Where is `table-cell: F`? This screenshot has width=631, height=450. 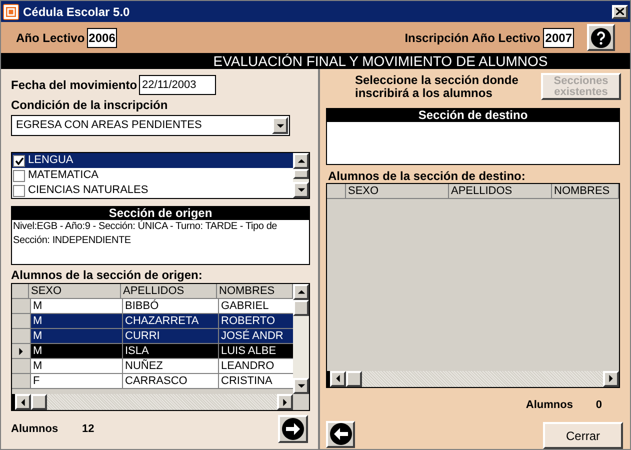 table-cell: F is located at coordinates (77, 381).